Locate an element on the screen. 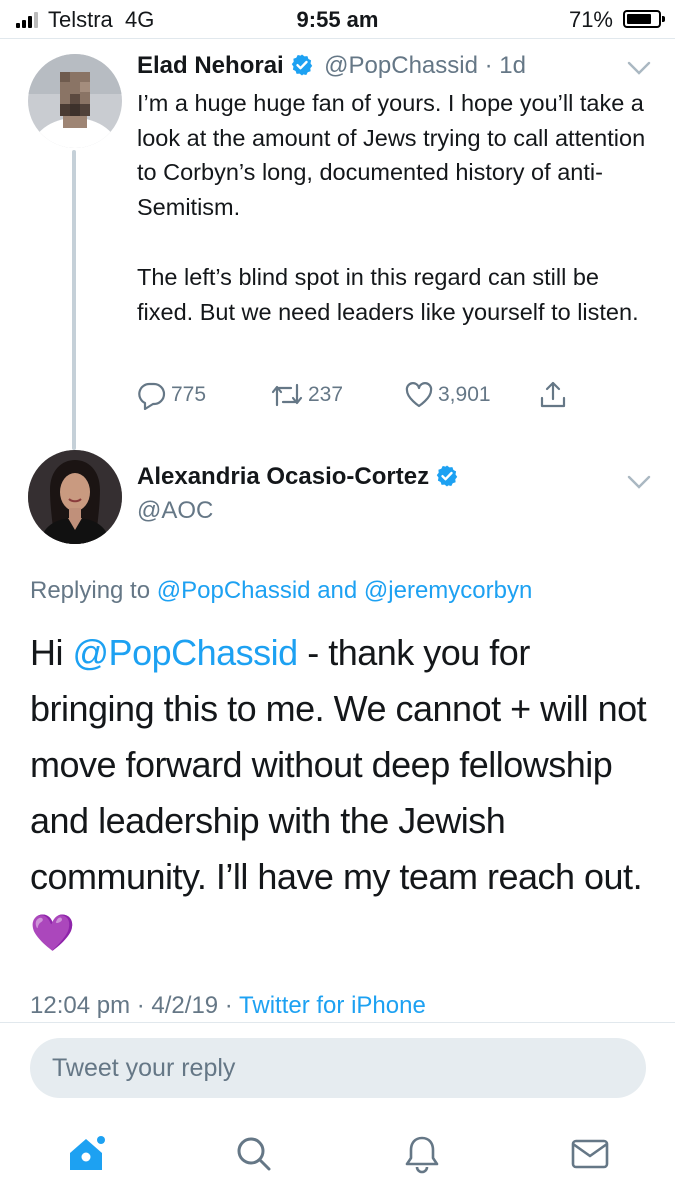 The height and width of the screenshot is (1200, 675). messages-icon is located at coordinates (590, 1154).